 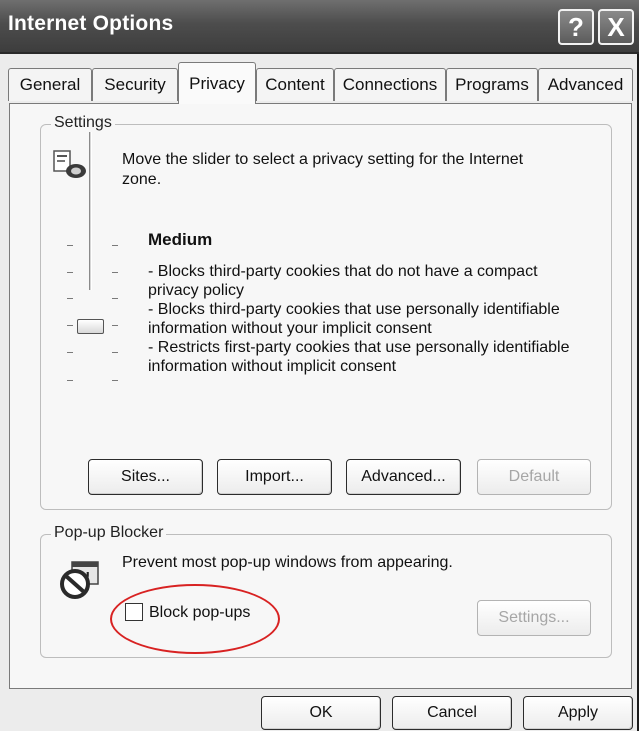 What do you see at coordinates (319, 27) in the screenshot?
I see `title-bar: Internet Options ? X` at bounding box center [319, 27].